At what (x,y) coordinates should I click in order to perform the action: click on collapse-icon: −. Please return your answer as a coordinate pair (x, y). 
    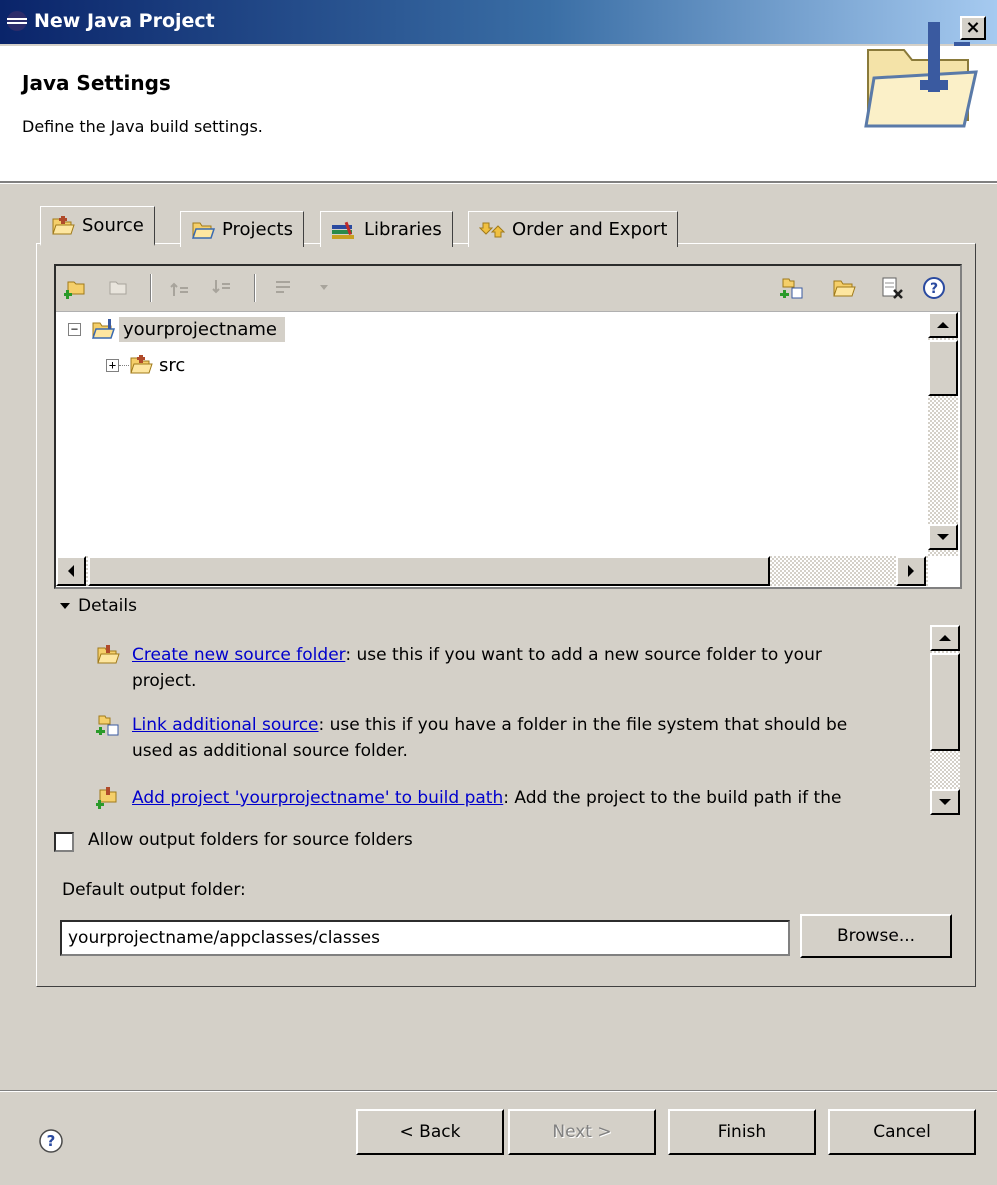
    Looking at the image, I should click on (74, 329).